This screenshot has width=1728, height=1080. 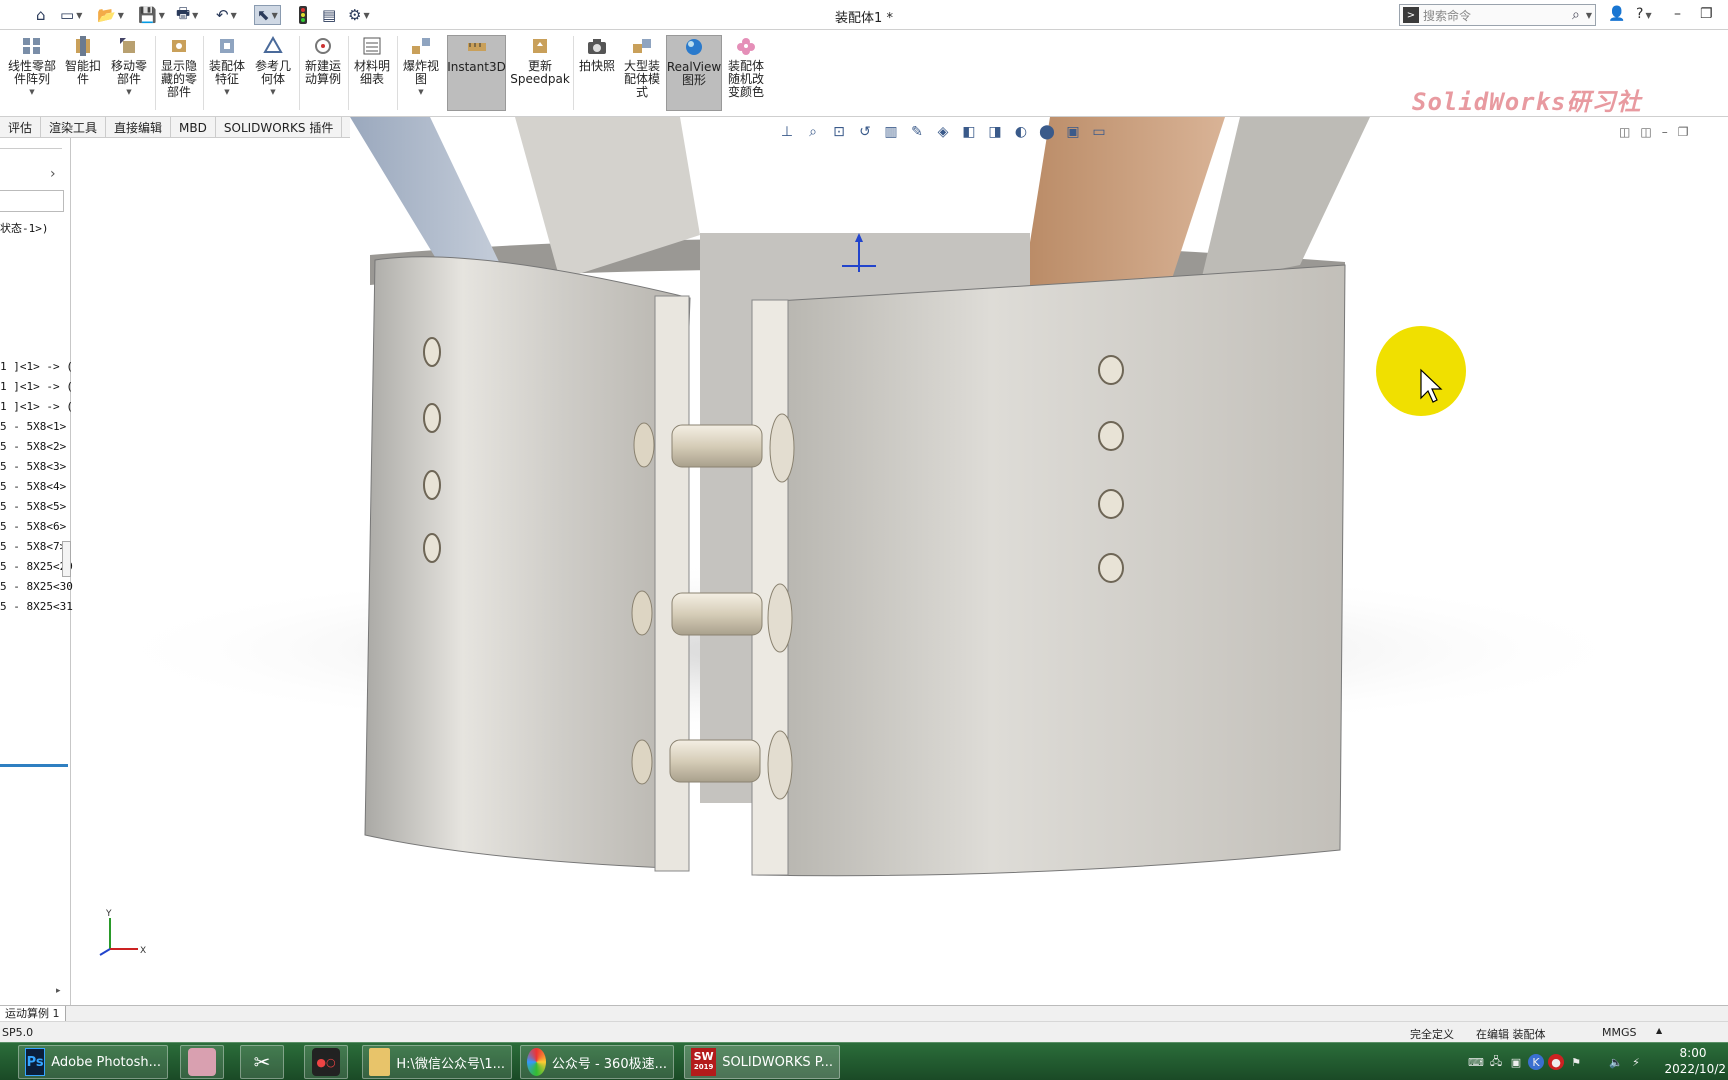 I want to click on tree-item: 5 - 5X8<1>, so click(x=33, y=426).